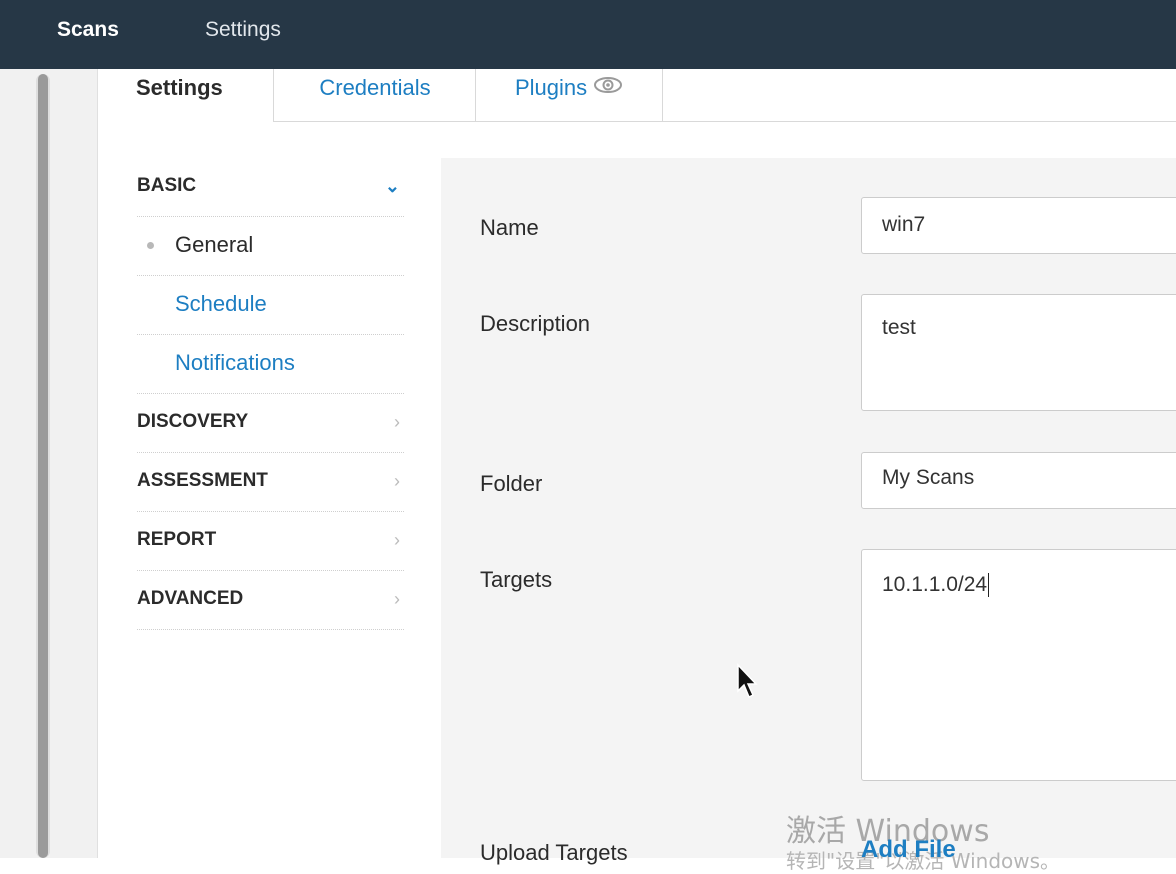  I want to click on tab-bar: Settings Credentials Plugins, so click(637, 95).